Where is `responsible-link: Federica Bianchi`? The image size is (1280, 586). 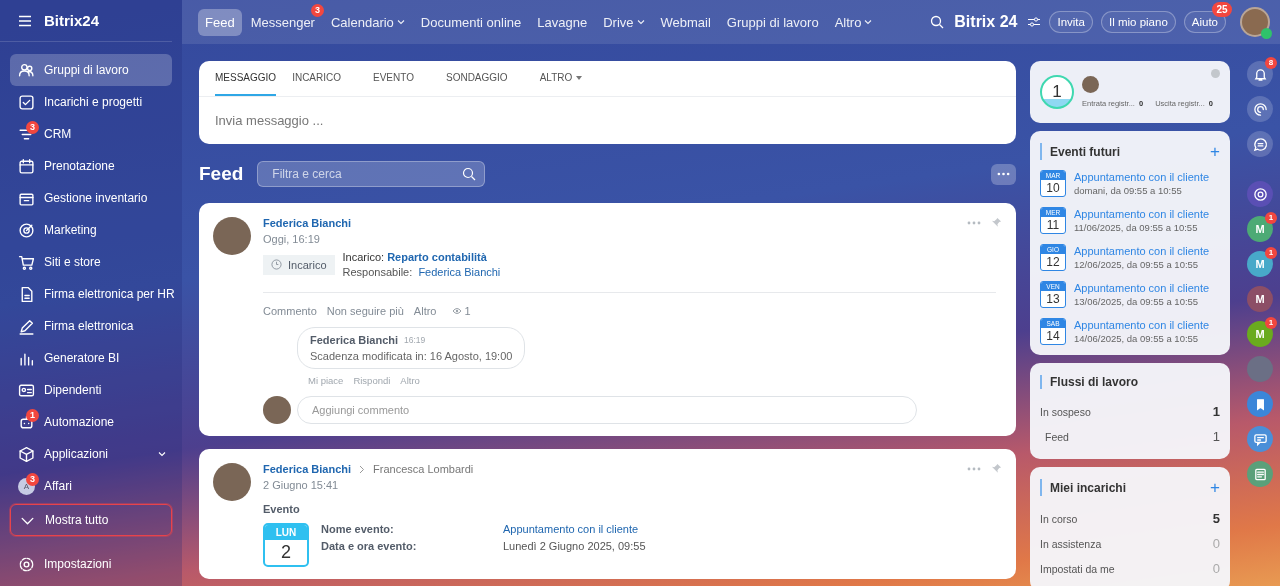
responsible-link: Federica Bianchi is located at coordinates (459, 272).